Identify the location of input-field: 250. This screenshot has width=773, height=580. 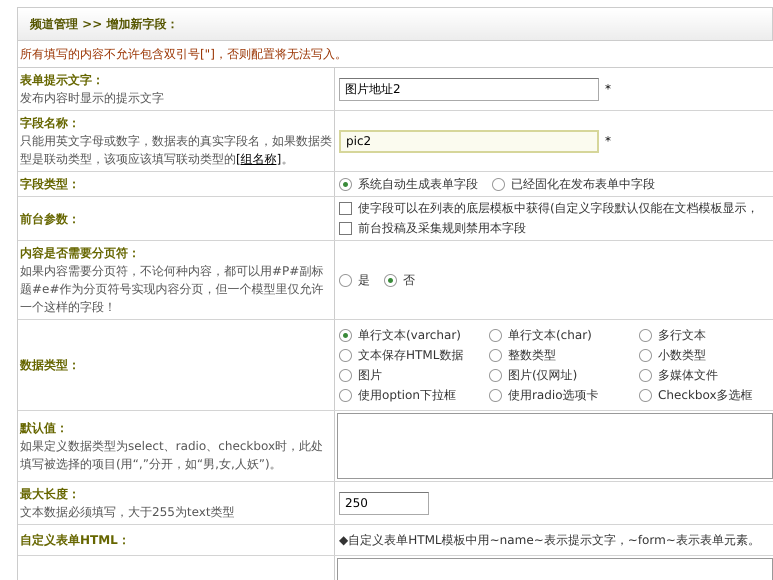
(384, 503).